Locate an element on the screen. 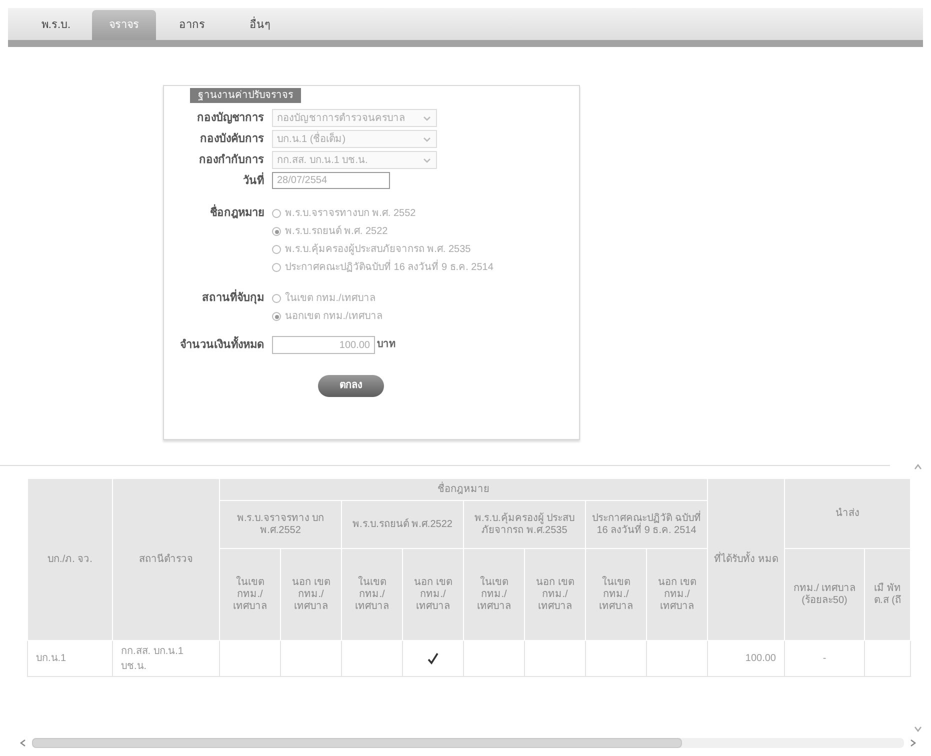  scroll-down-icon is located at coordinates (918, 729).